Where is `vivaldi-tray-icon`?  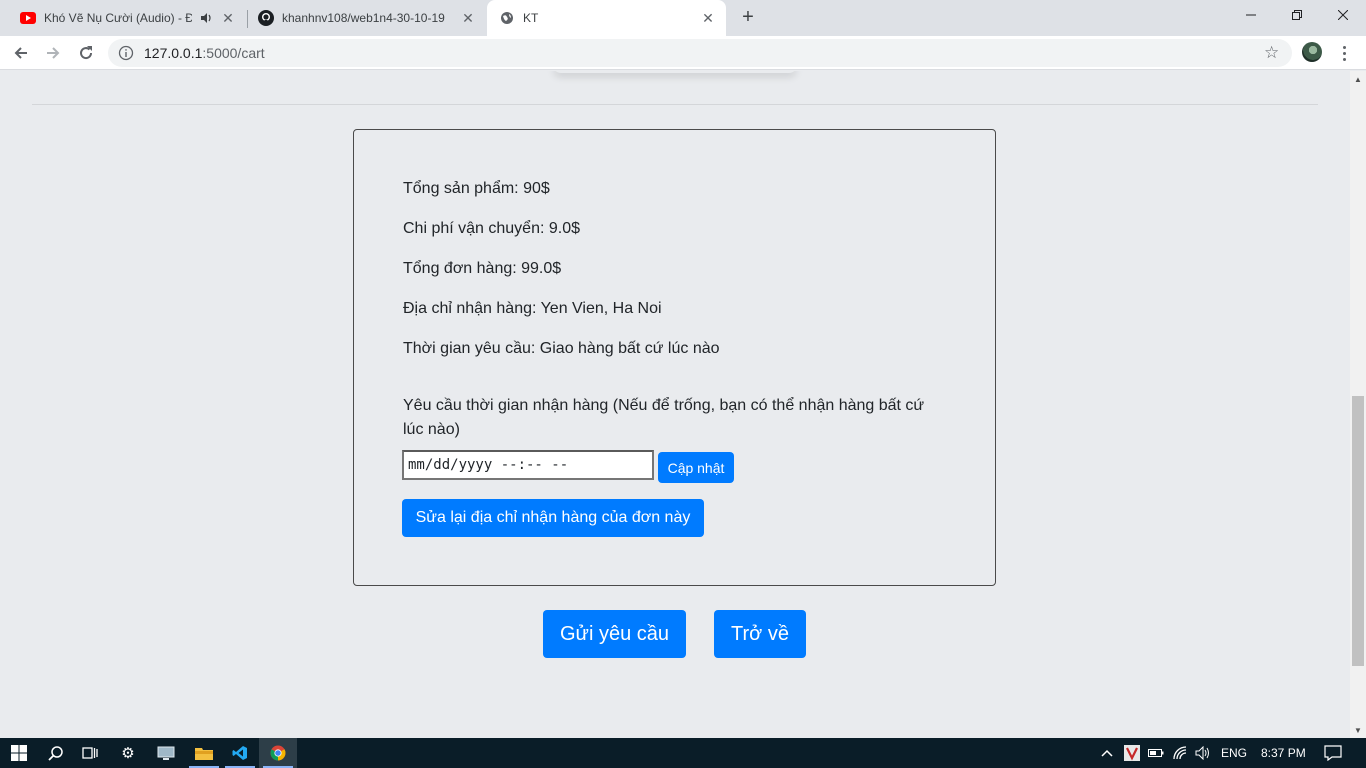 vivaldi-tray-icon is located at coordinates (1132, 753).